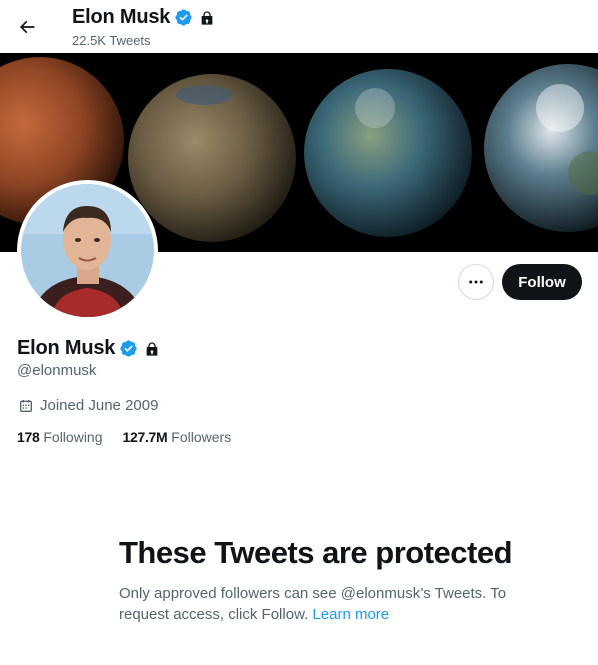 The image size is (598, 665). Describe the element at coordinates (299, 26) in the screenshot. I see `top-bar: Elon Musk 22.5K Tweets` at that location.